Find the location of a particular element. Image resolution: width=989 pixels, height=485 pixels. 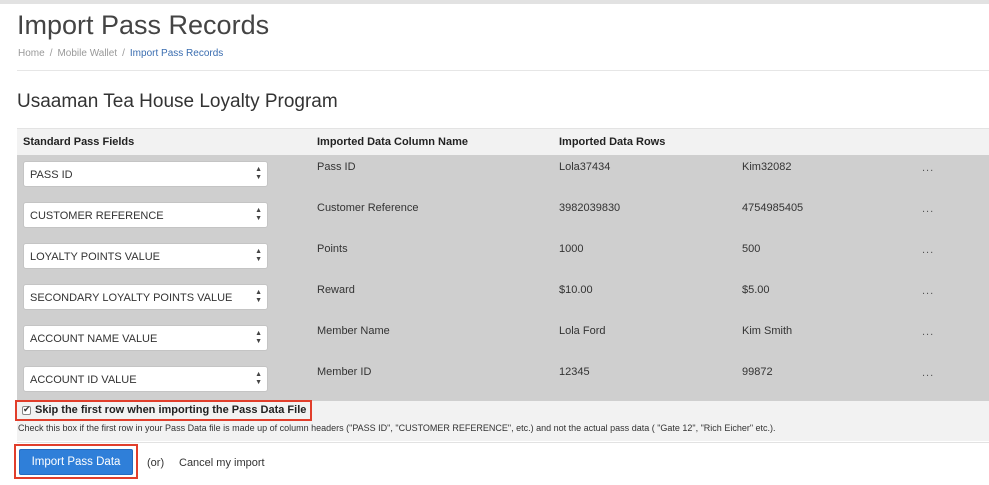

or-text: (or) is located at coordinates (156, 463).